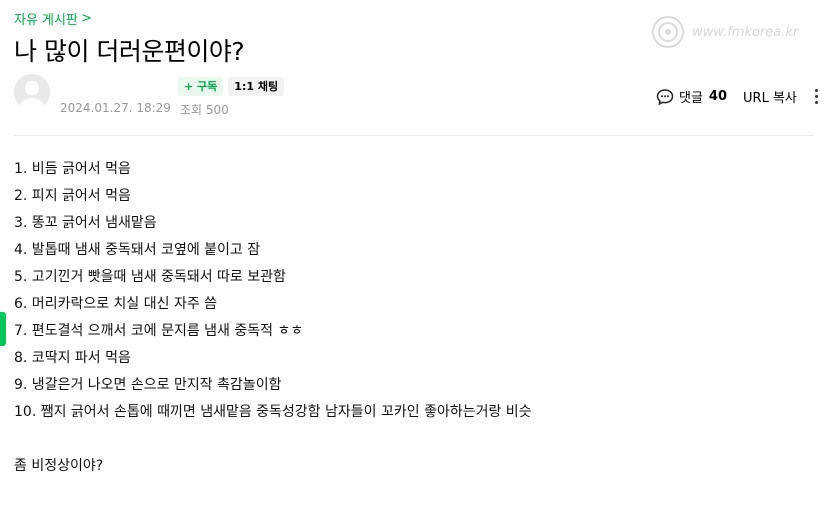  Describe the element at coordinates (72, 358) in the screenshot. I see `content-line: 8. 코딱지 파서 먹음` at that location.